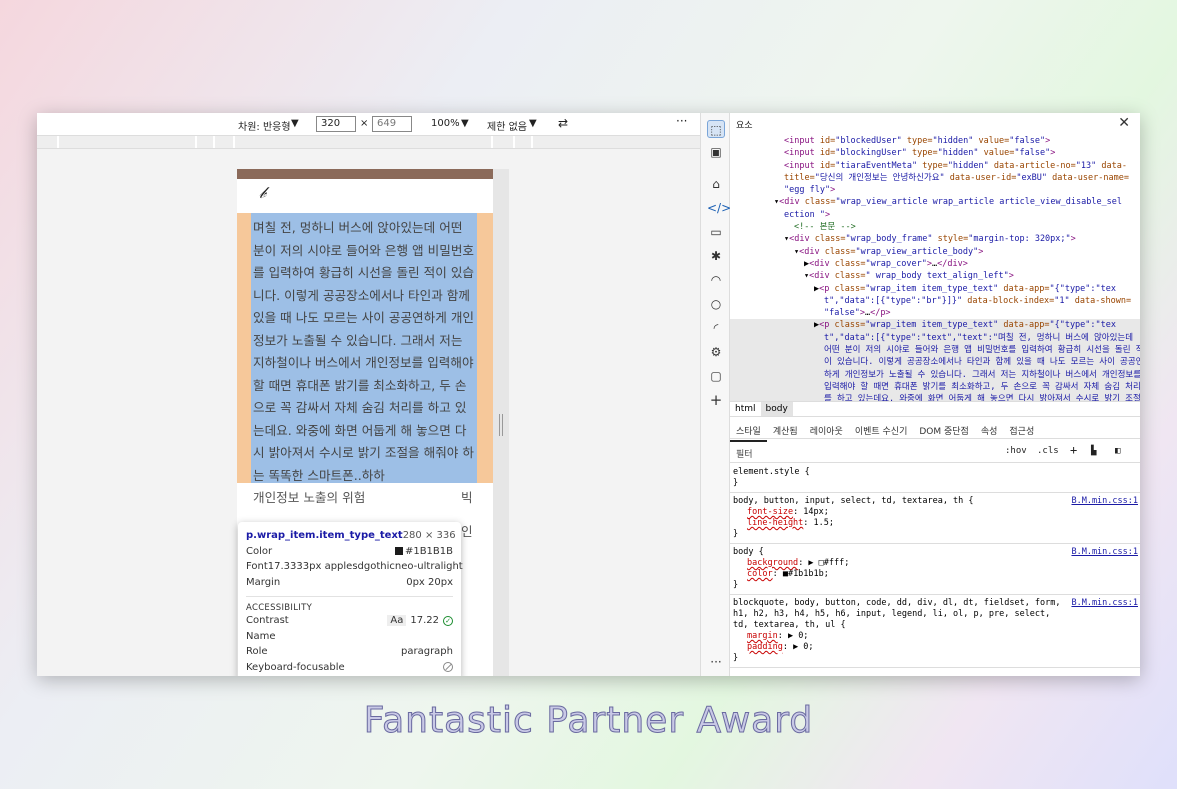 This screenshot has height=789, width=1177. Describe the element at coordinates (1048, 451) in the screenshot. I see `cls-button: .cls` at that location.